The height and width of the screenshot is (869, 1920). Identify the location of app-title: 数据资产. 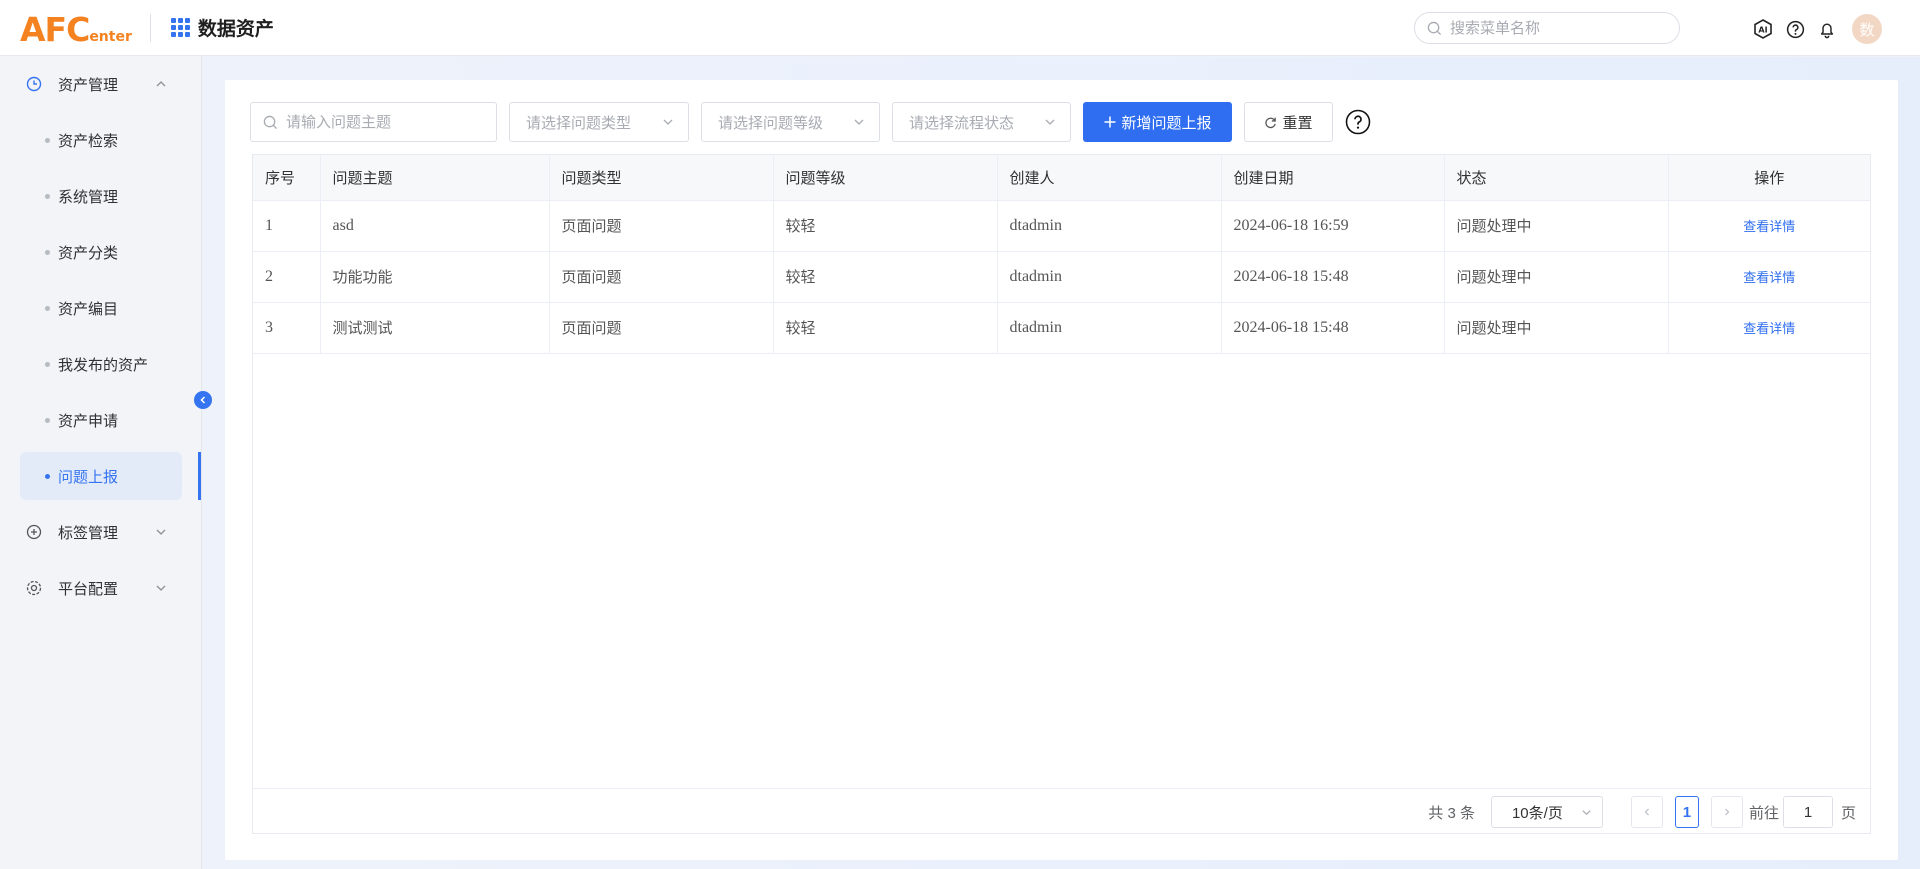
(235, 29).